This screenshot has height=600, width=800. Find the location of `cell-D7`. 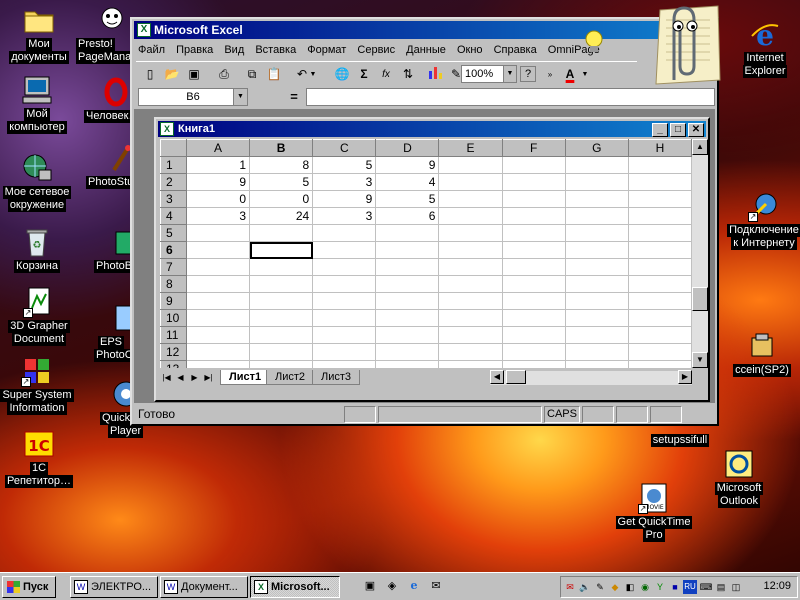

cell-D7 is located at coordinates (407, 267).